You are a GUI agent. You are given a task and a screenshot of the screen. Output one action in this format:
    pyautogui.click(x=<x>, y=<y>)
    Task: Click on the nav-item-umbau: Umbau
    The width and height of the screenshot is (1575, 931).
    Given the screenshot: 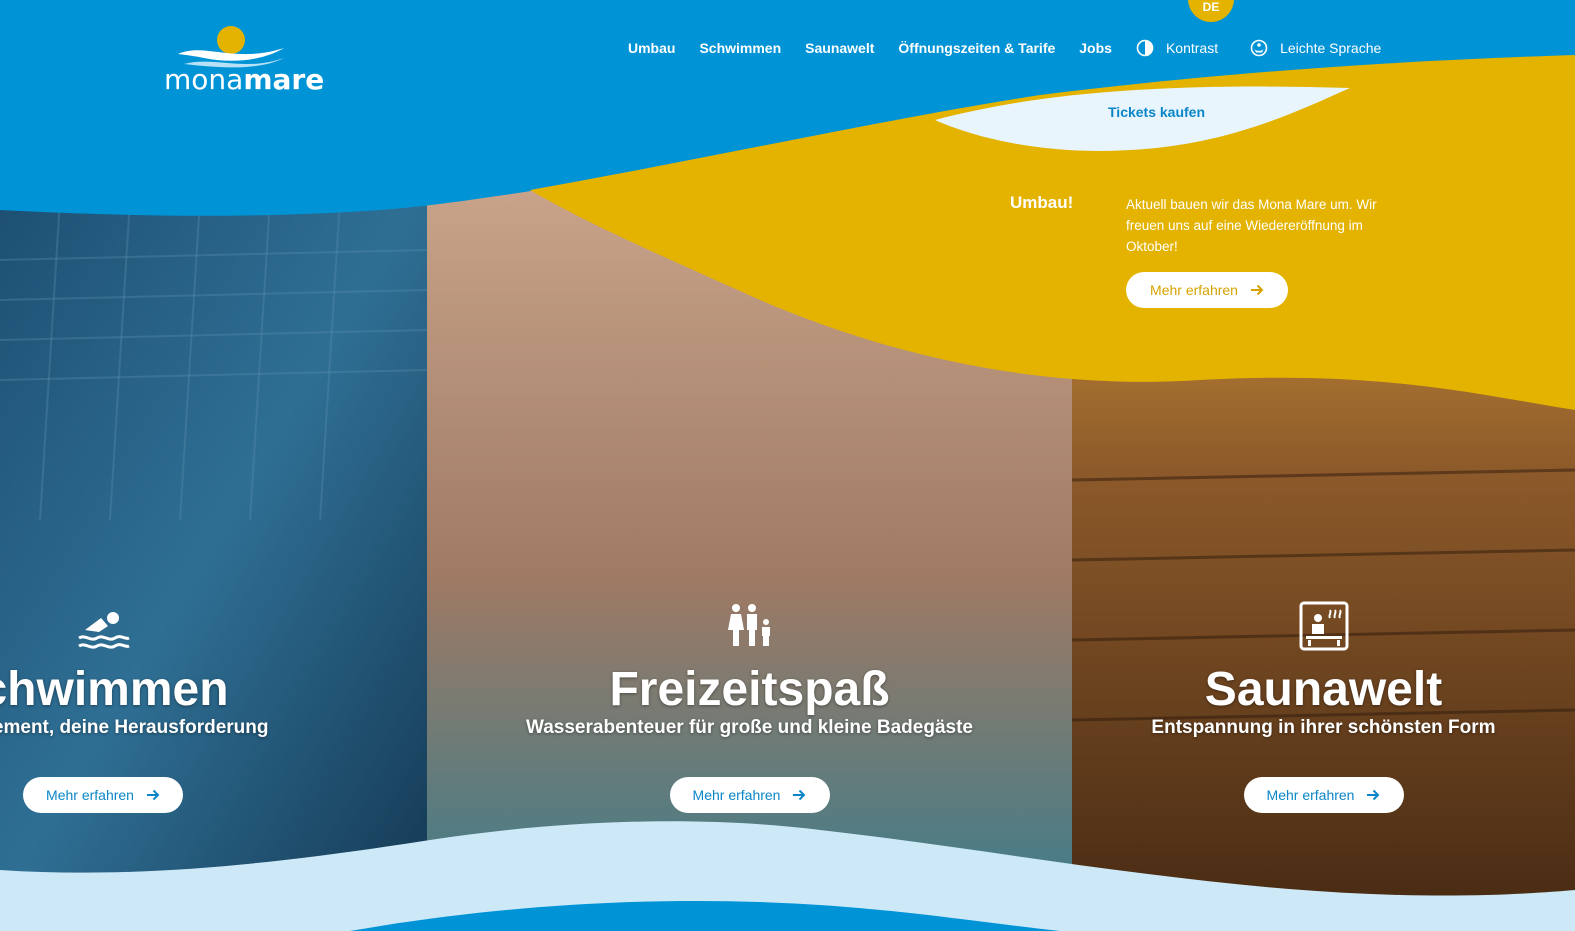 What is the action you would take?
    pyautogui.click(x=651, y=48)
    